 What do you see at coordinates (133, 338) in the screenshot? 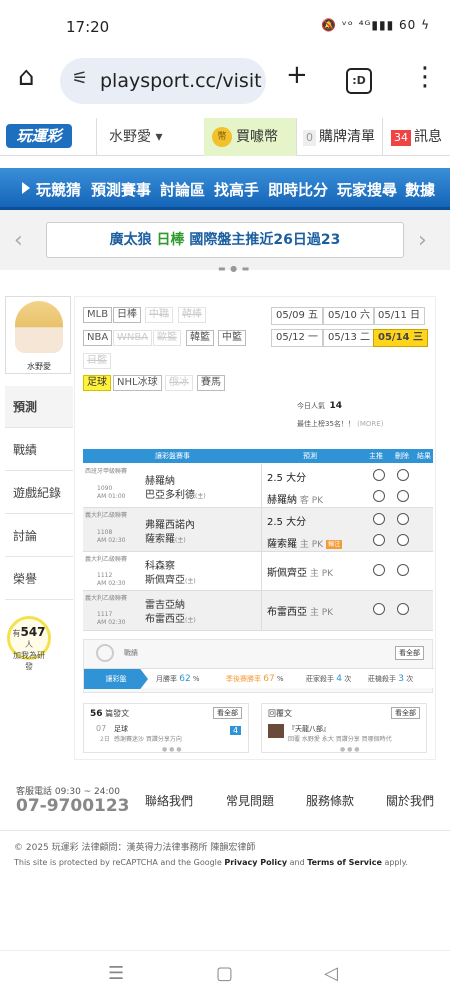
I see `league-chip-wnba: WNBA` at bounding box center [133, 338].